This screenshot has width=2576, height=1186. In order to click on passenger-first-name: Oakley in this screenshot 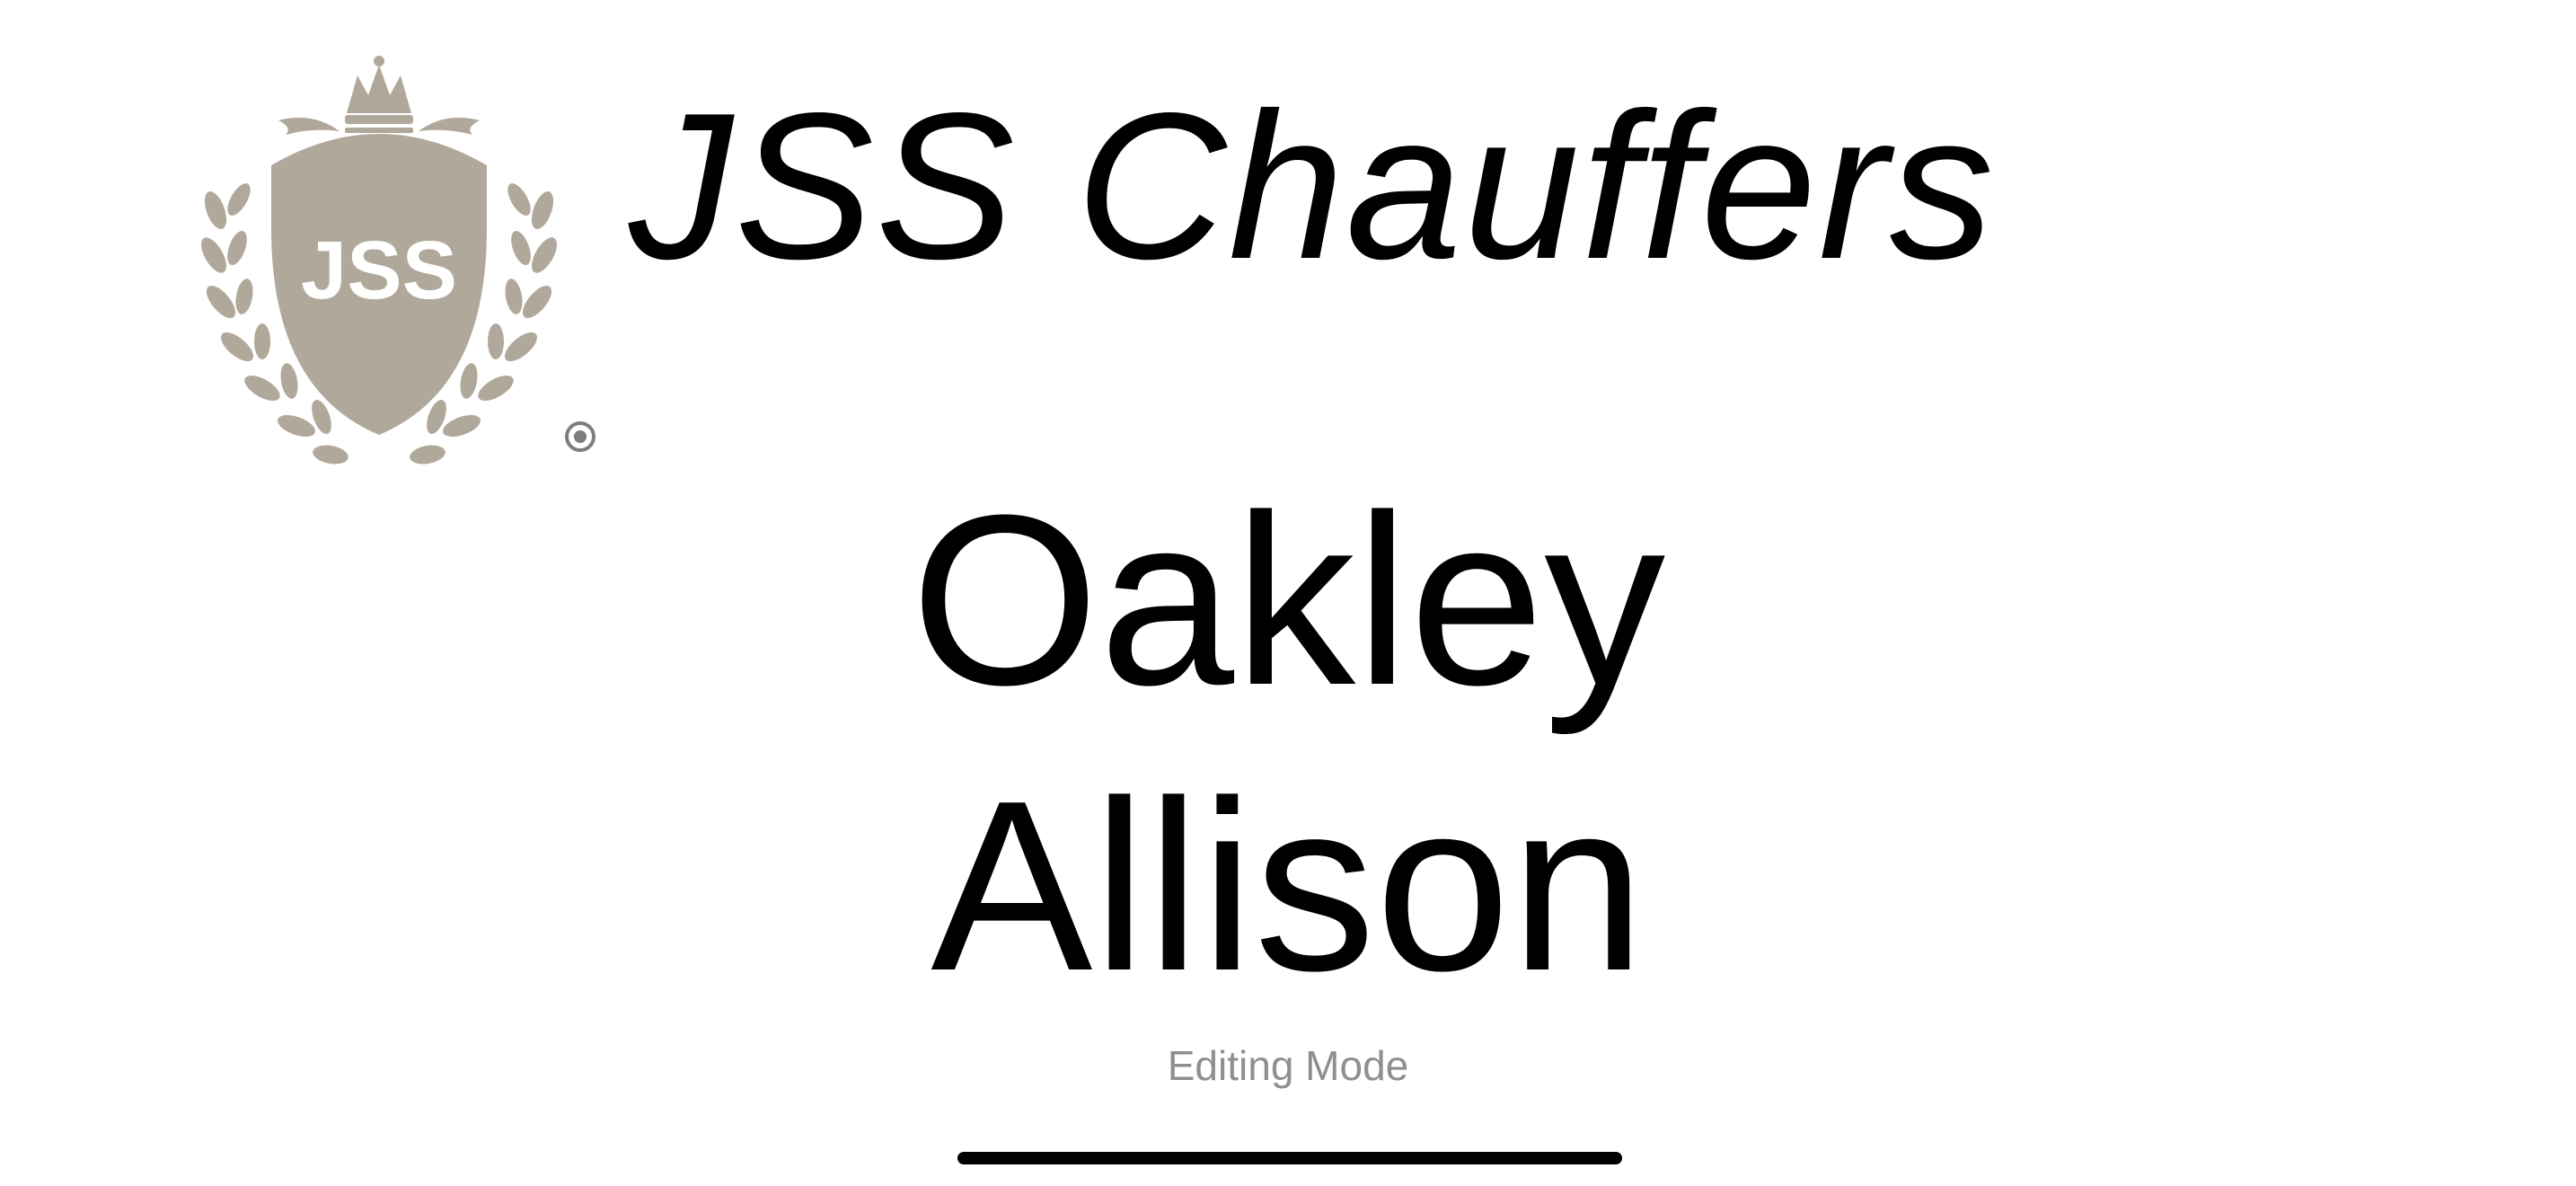, I will do `click(1288, 600)`.